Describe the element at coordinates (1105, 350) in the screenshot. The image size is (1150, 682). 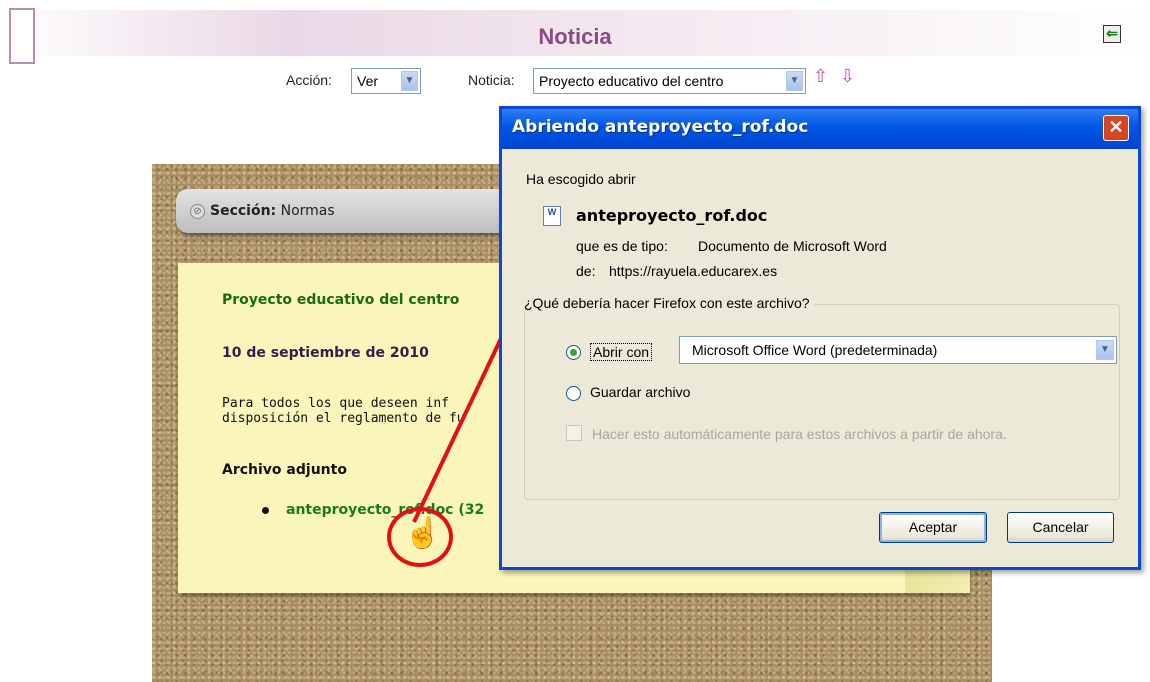
I see `dropdown-arrow-icon: ▼` at that location.